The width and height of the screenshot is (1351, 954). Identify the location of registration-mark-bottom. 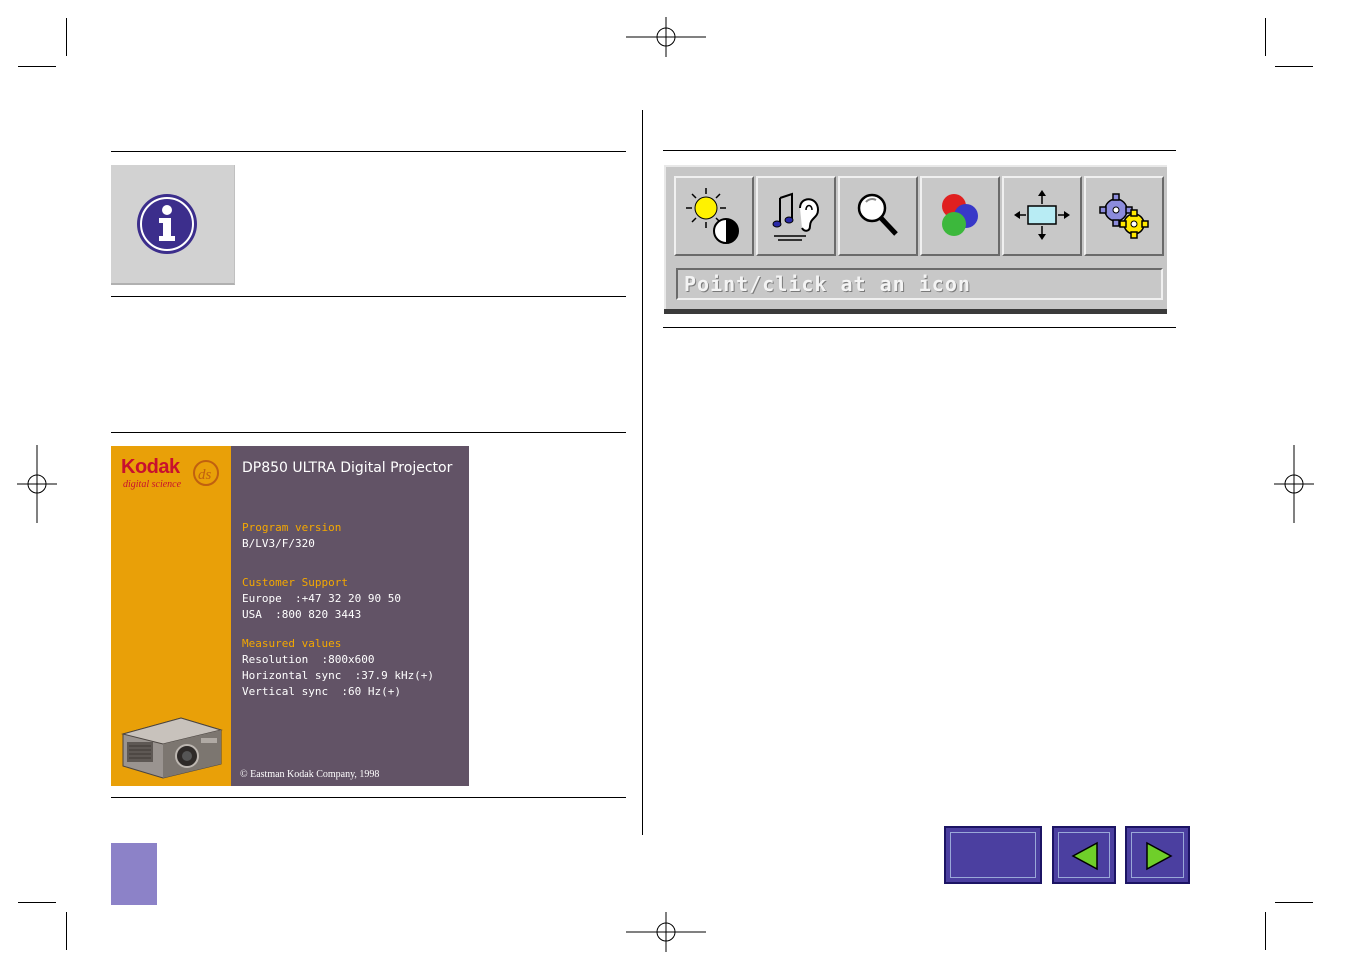
(666, 932).